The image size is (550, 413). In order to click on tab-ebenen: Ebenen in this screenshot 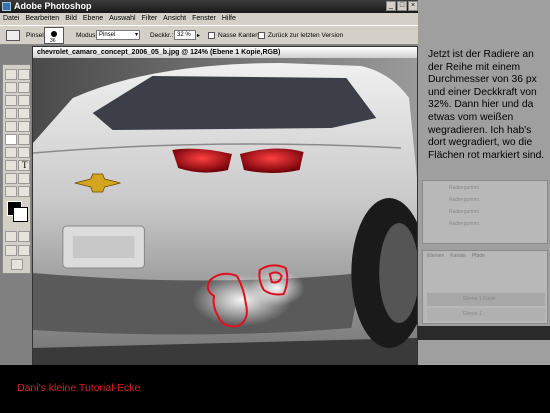, I will do `click(435, 256)`.